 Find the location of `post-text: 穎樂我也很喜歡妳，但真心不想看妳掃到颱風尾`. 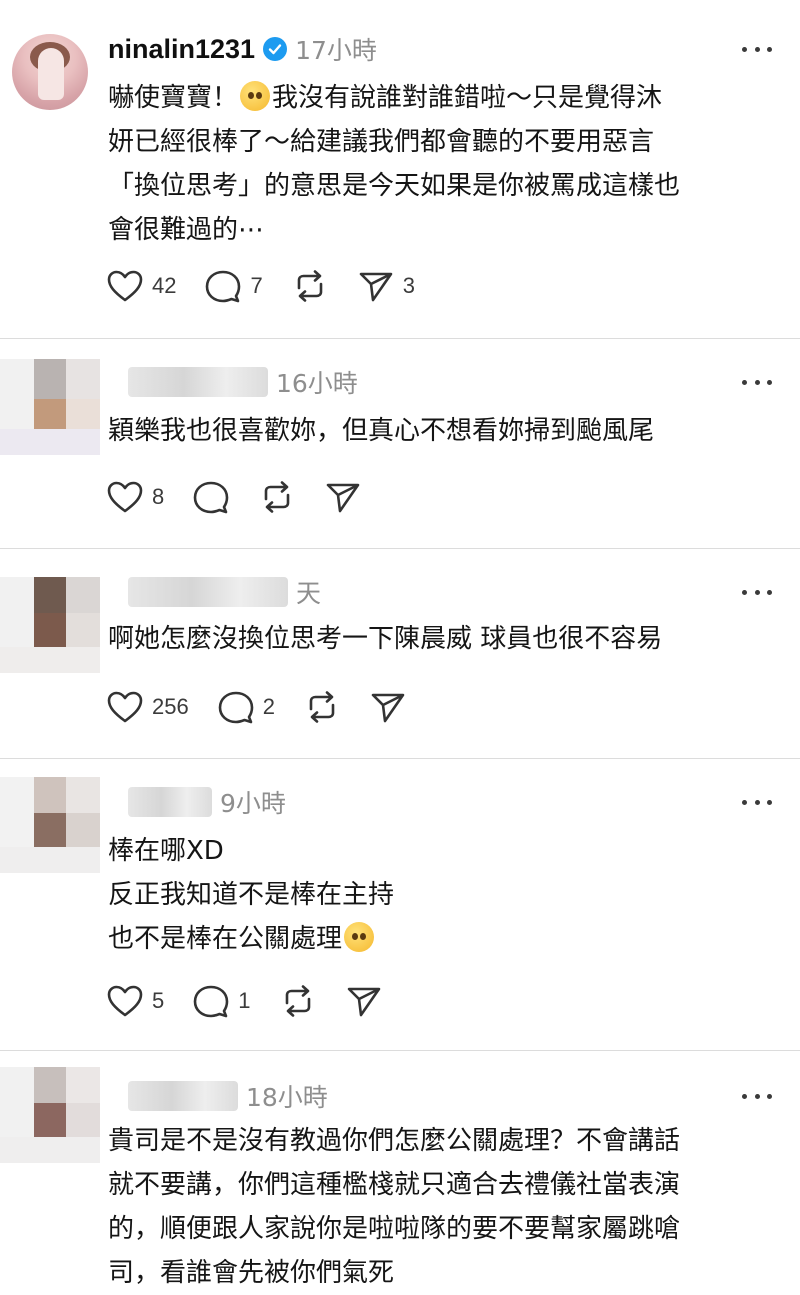

post-text: 穎樂我也很喜歡妳，但真心不想看妳掃到颱風尾 is located at coordinates (381, 431).